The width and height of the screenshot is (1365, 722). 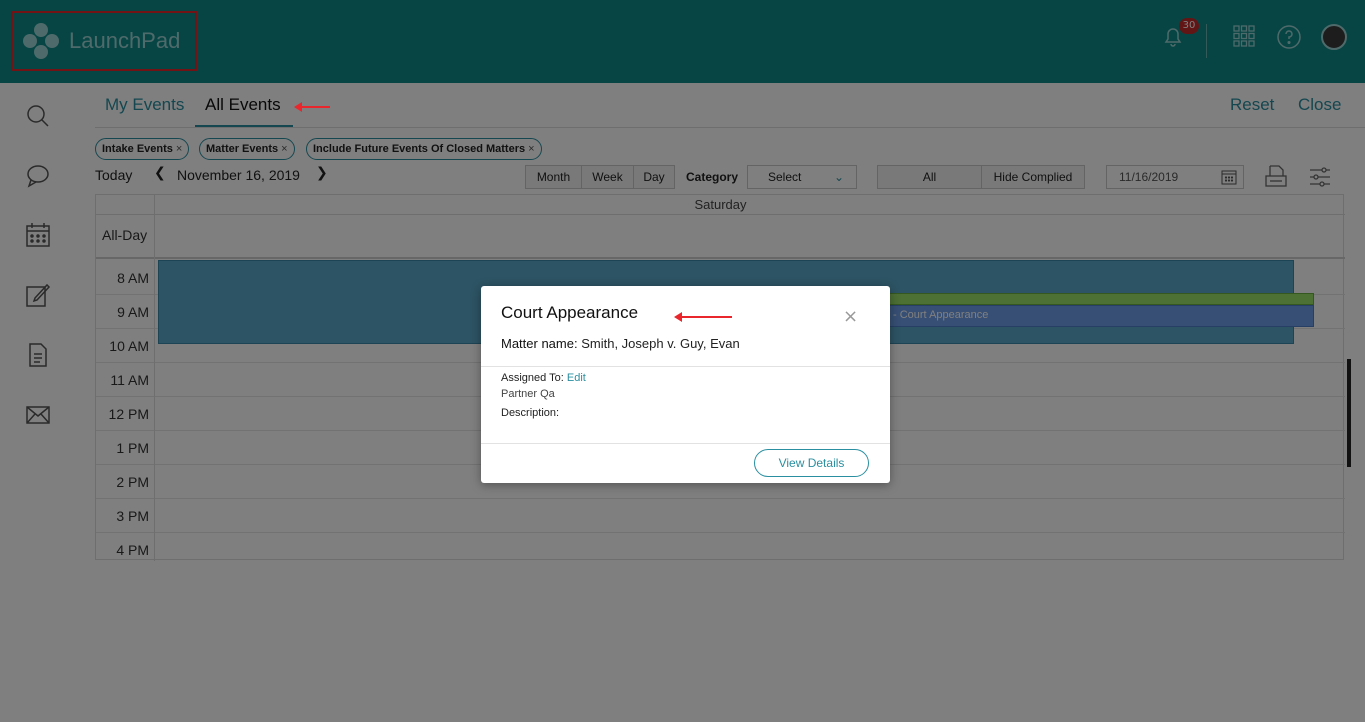 I want to click on assigned-label: Assigned To:, so click(x=532, y=378).